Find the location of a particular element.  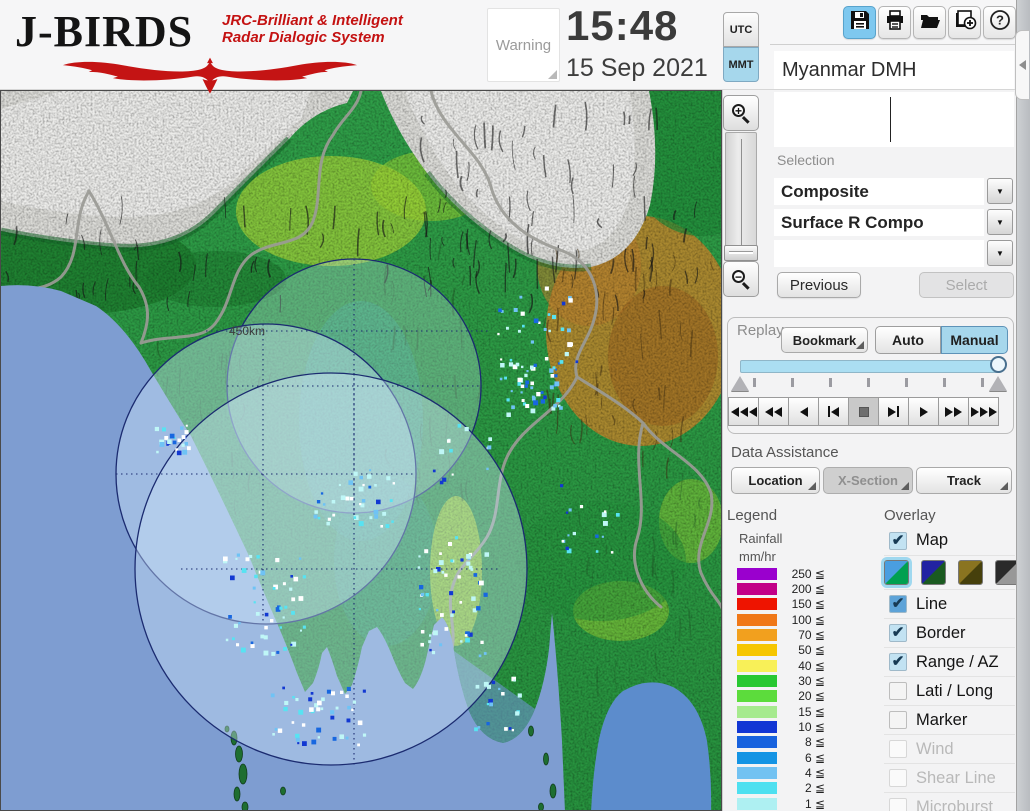

product-dropdown: Surface R Compo is located at coordinates (879, 222).